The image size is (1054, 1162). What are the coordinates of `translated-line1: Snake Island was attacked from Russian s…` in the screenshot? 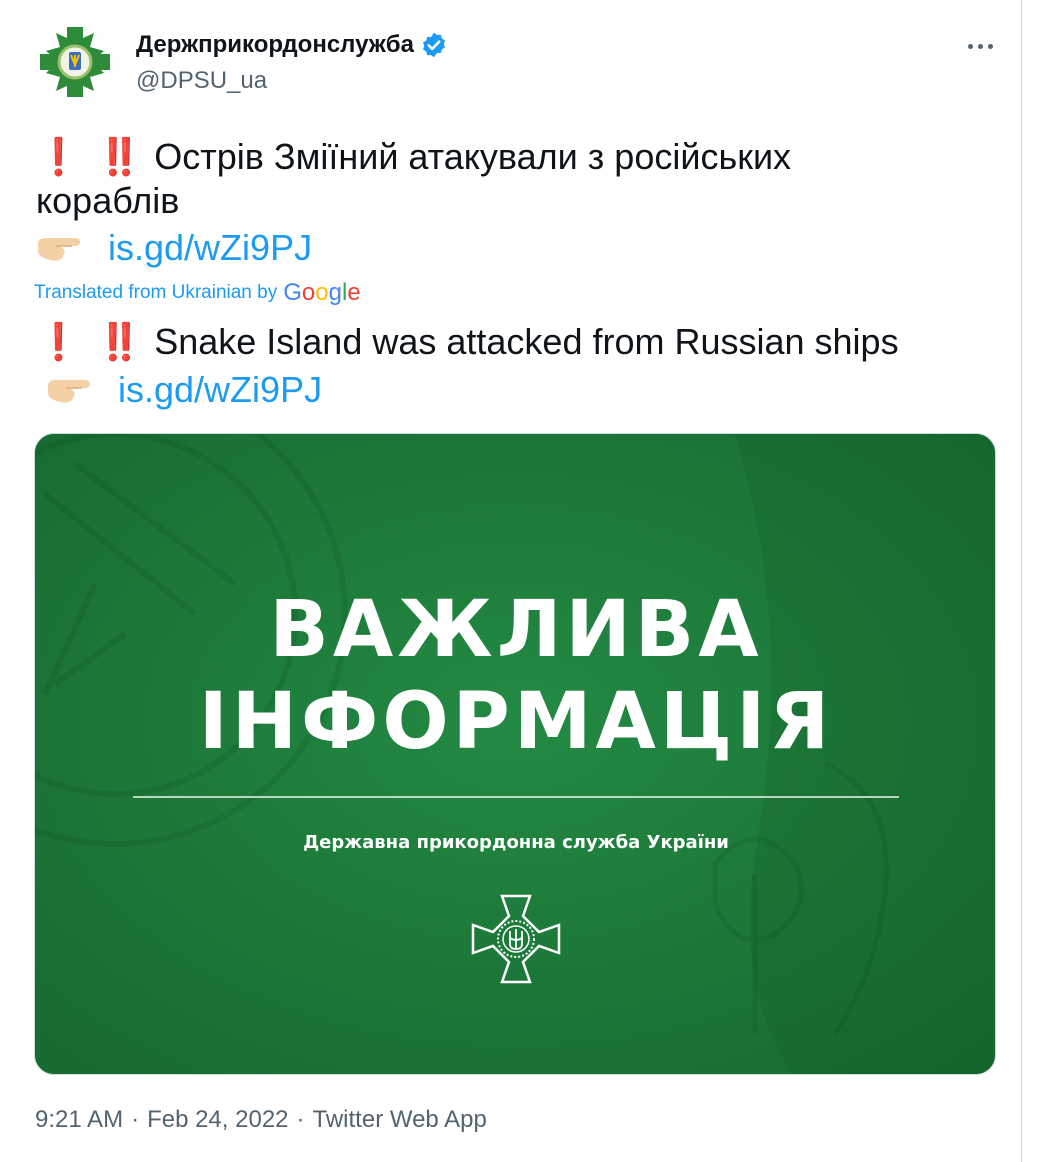 It's located at (526, 341).